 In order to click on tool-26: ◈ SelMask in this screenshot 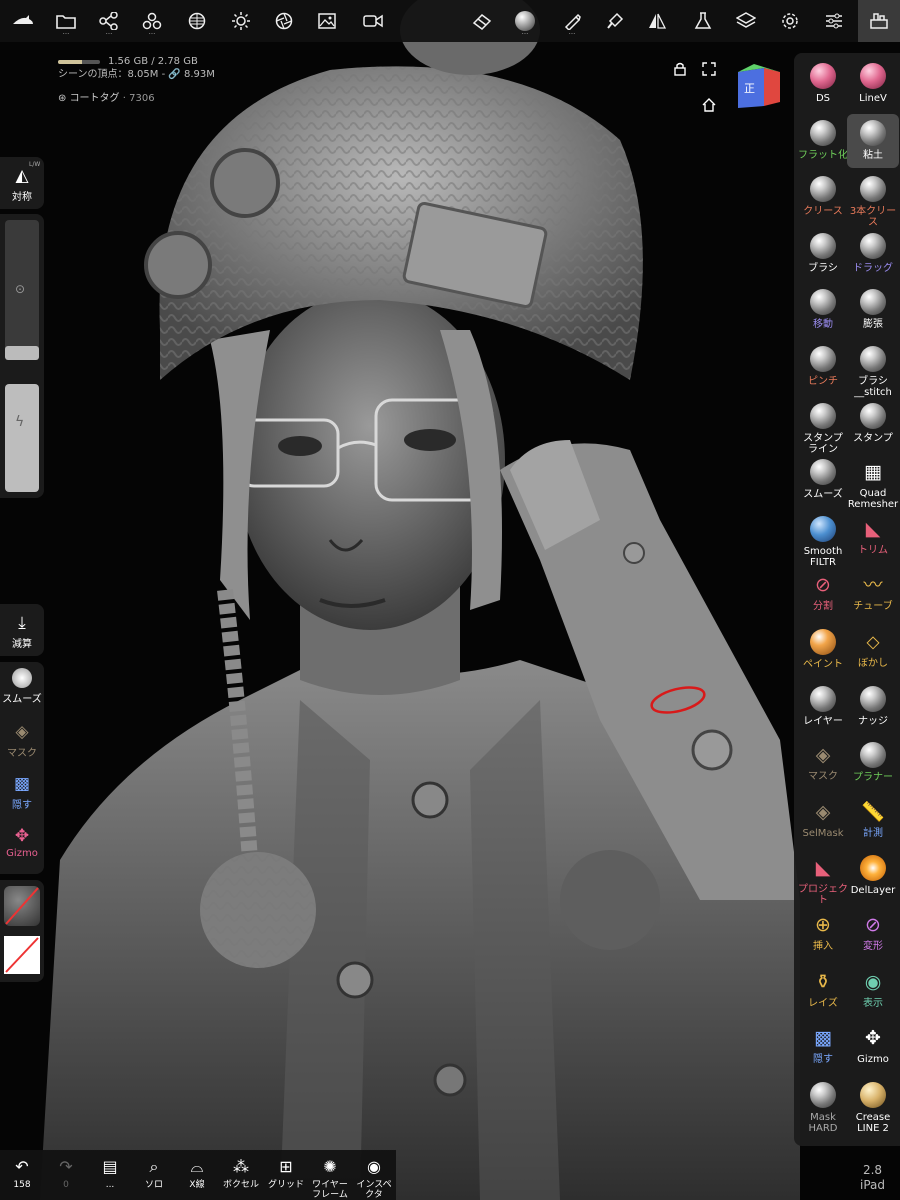, I will do `click(823, 820)`.